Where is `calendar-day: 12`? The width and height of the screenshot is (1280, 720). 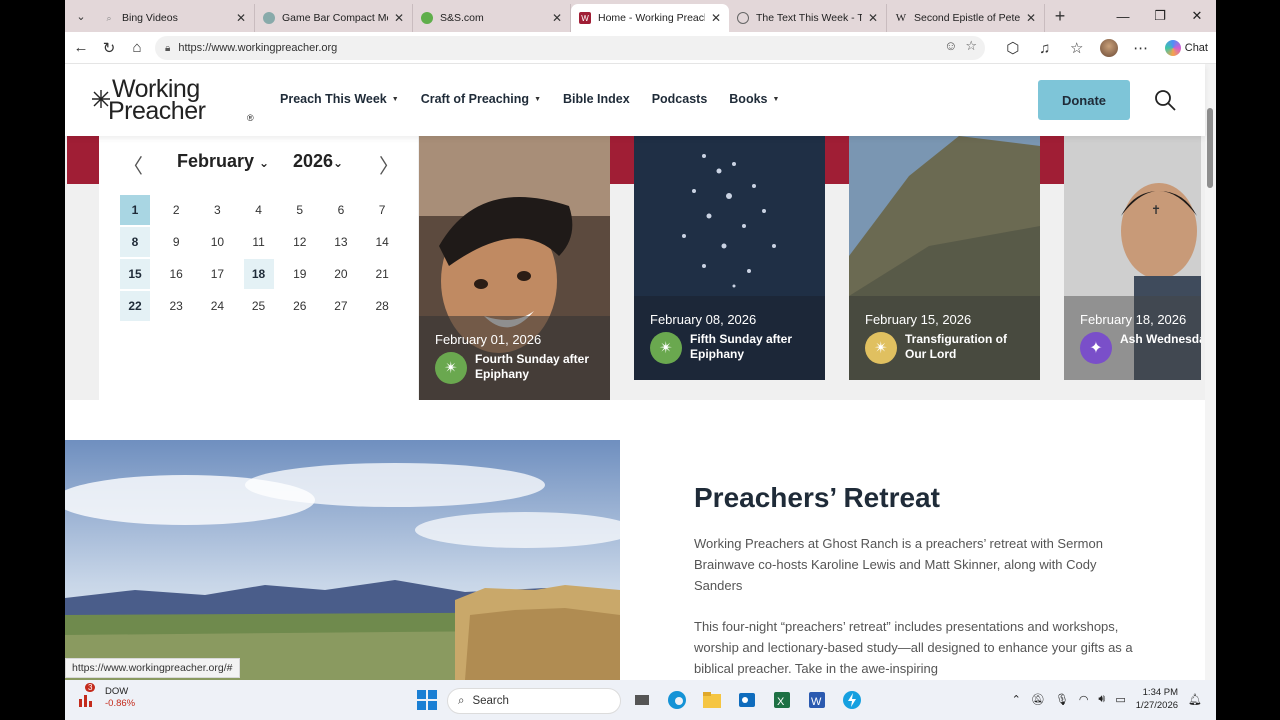 calendar-day: 12 is located at coordinates (300, 242).